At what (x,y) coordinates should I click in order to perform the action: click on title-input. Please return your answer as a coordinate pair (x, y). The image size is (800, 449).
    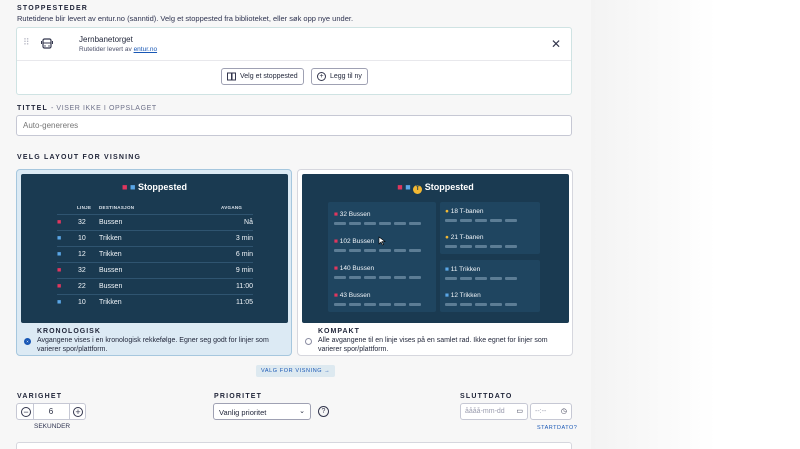
    Looking at the image, I should click on (294, 125).